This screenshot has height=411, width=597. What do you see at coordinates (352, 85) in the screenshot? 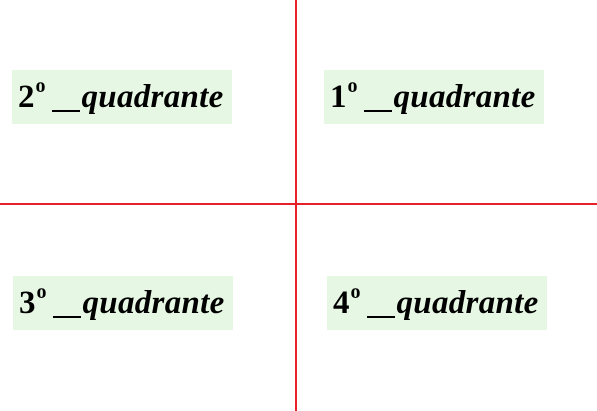
I see `quadrant-1-ordinal: o` at bounding box center [352, 85].